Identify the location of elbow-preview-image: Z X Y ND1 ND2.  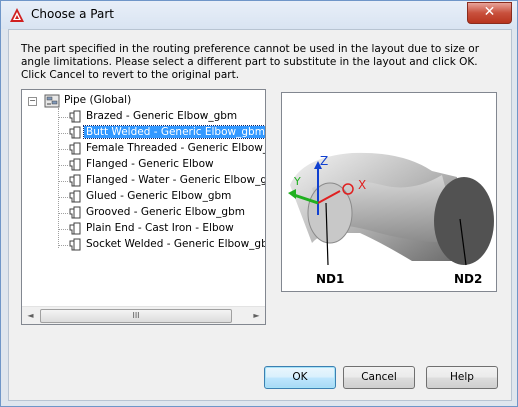
(391, 219).